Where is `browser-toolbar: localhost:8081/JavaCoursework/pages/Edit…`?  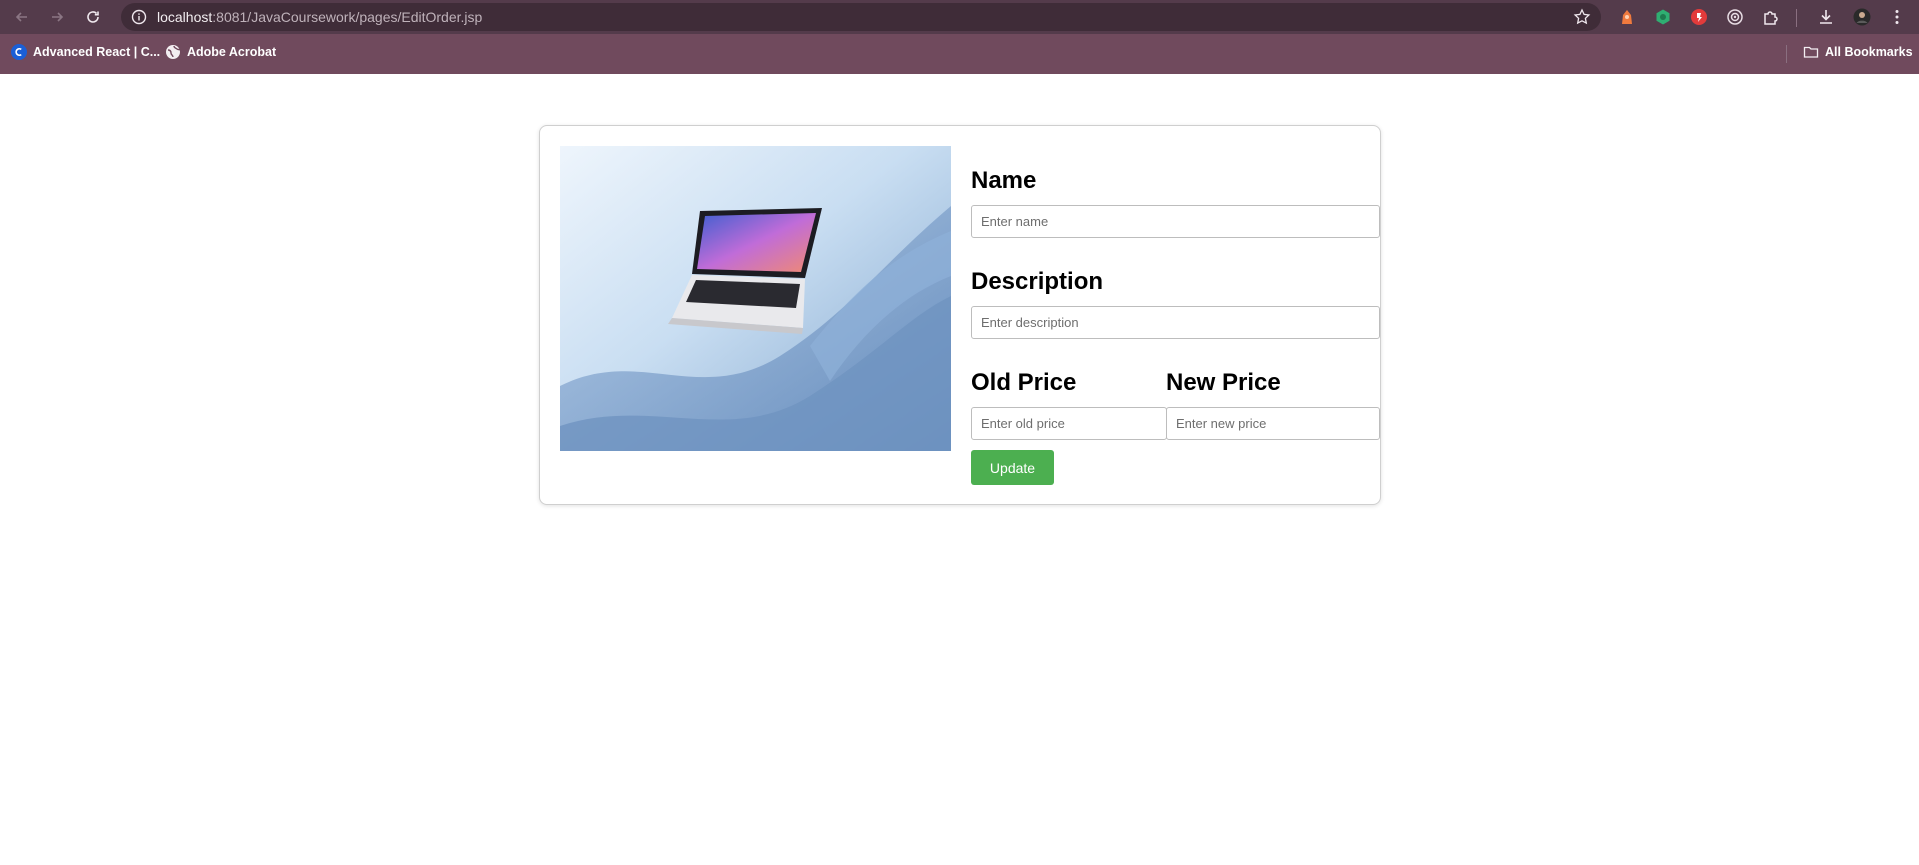 browser-toolbar: localhost:8081/JavaCoursework/pages/Edit… is located at coordinates (959, 17).